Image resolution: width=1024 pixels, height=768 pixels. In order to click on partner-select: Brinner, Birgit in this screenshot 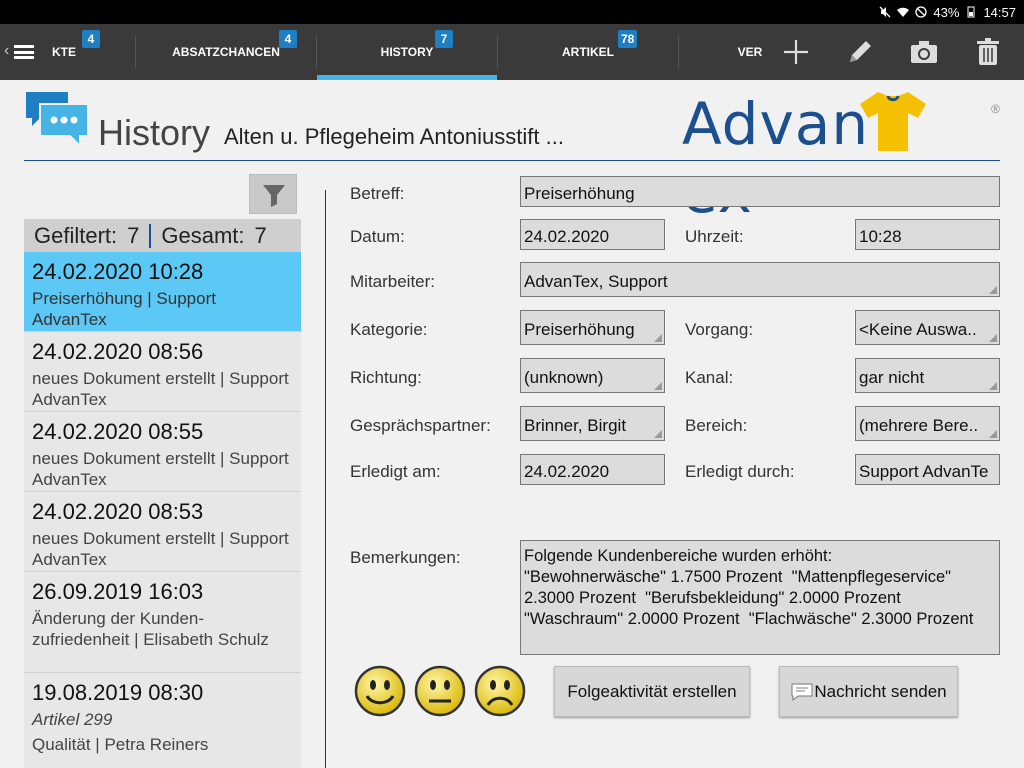, I will do `click(592, 423)`.